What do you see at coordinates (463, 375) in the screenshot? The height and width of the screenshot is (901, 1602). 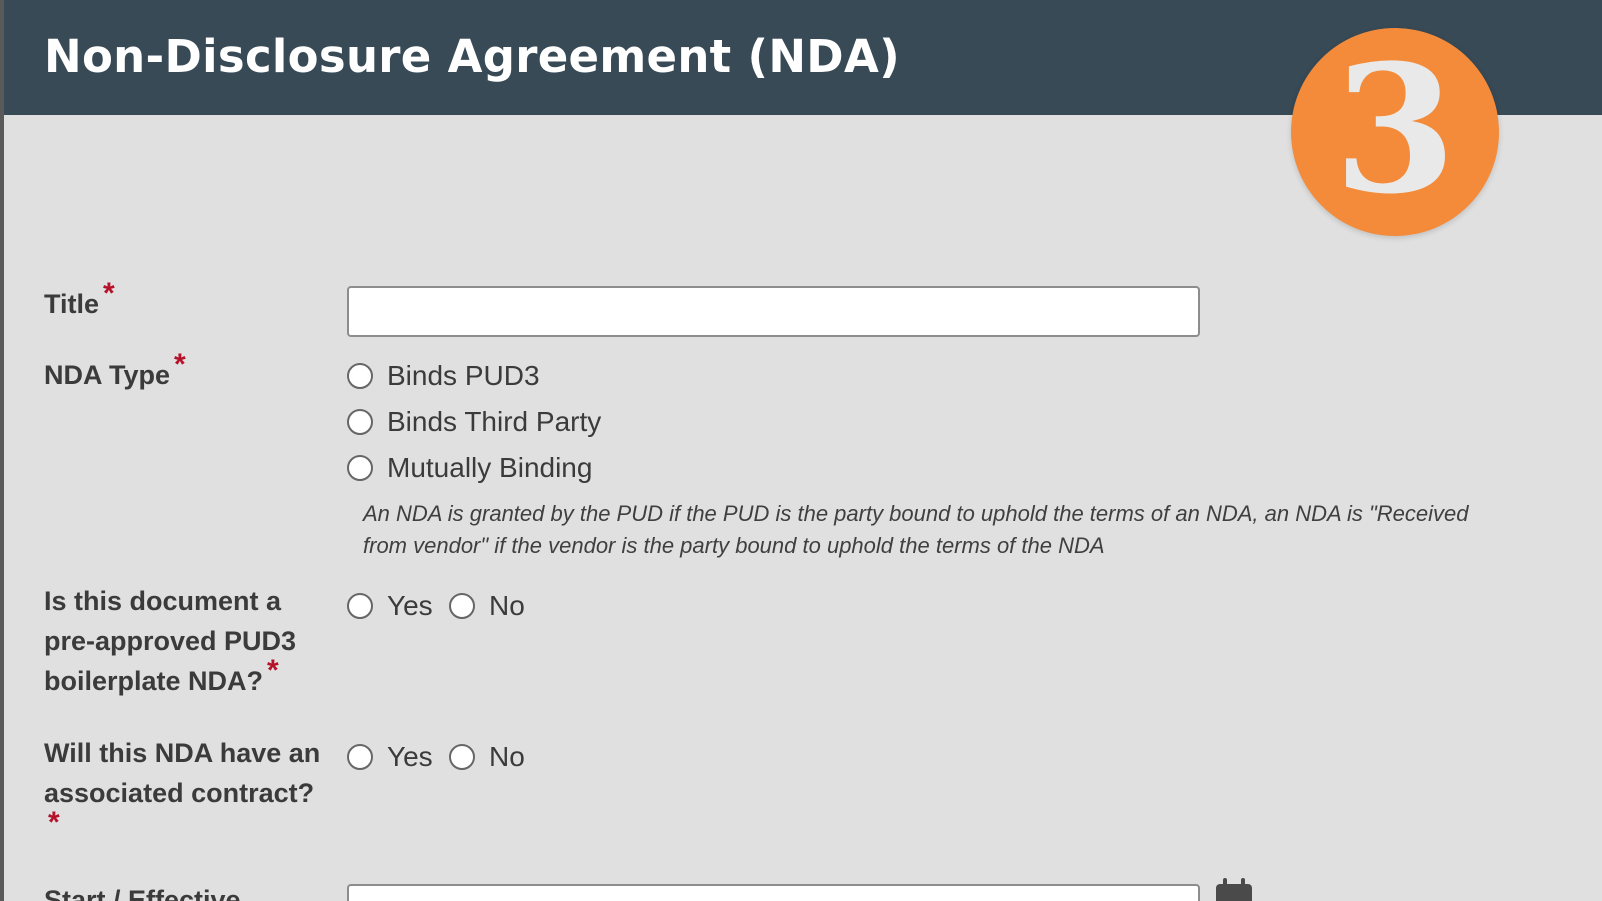 I see `option-label: Binds PUD3` at bounding box center [463, 375].